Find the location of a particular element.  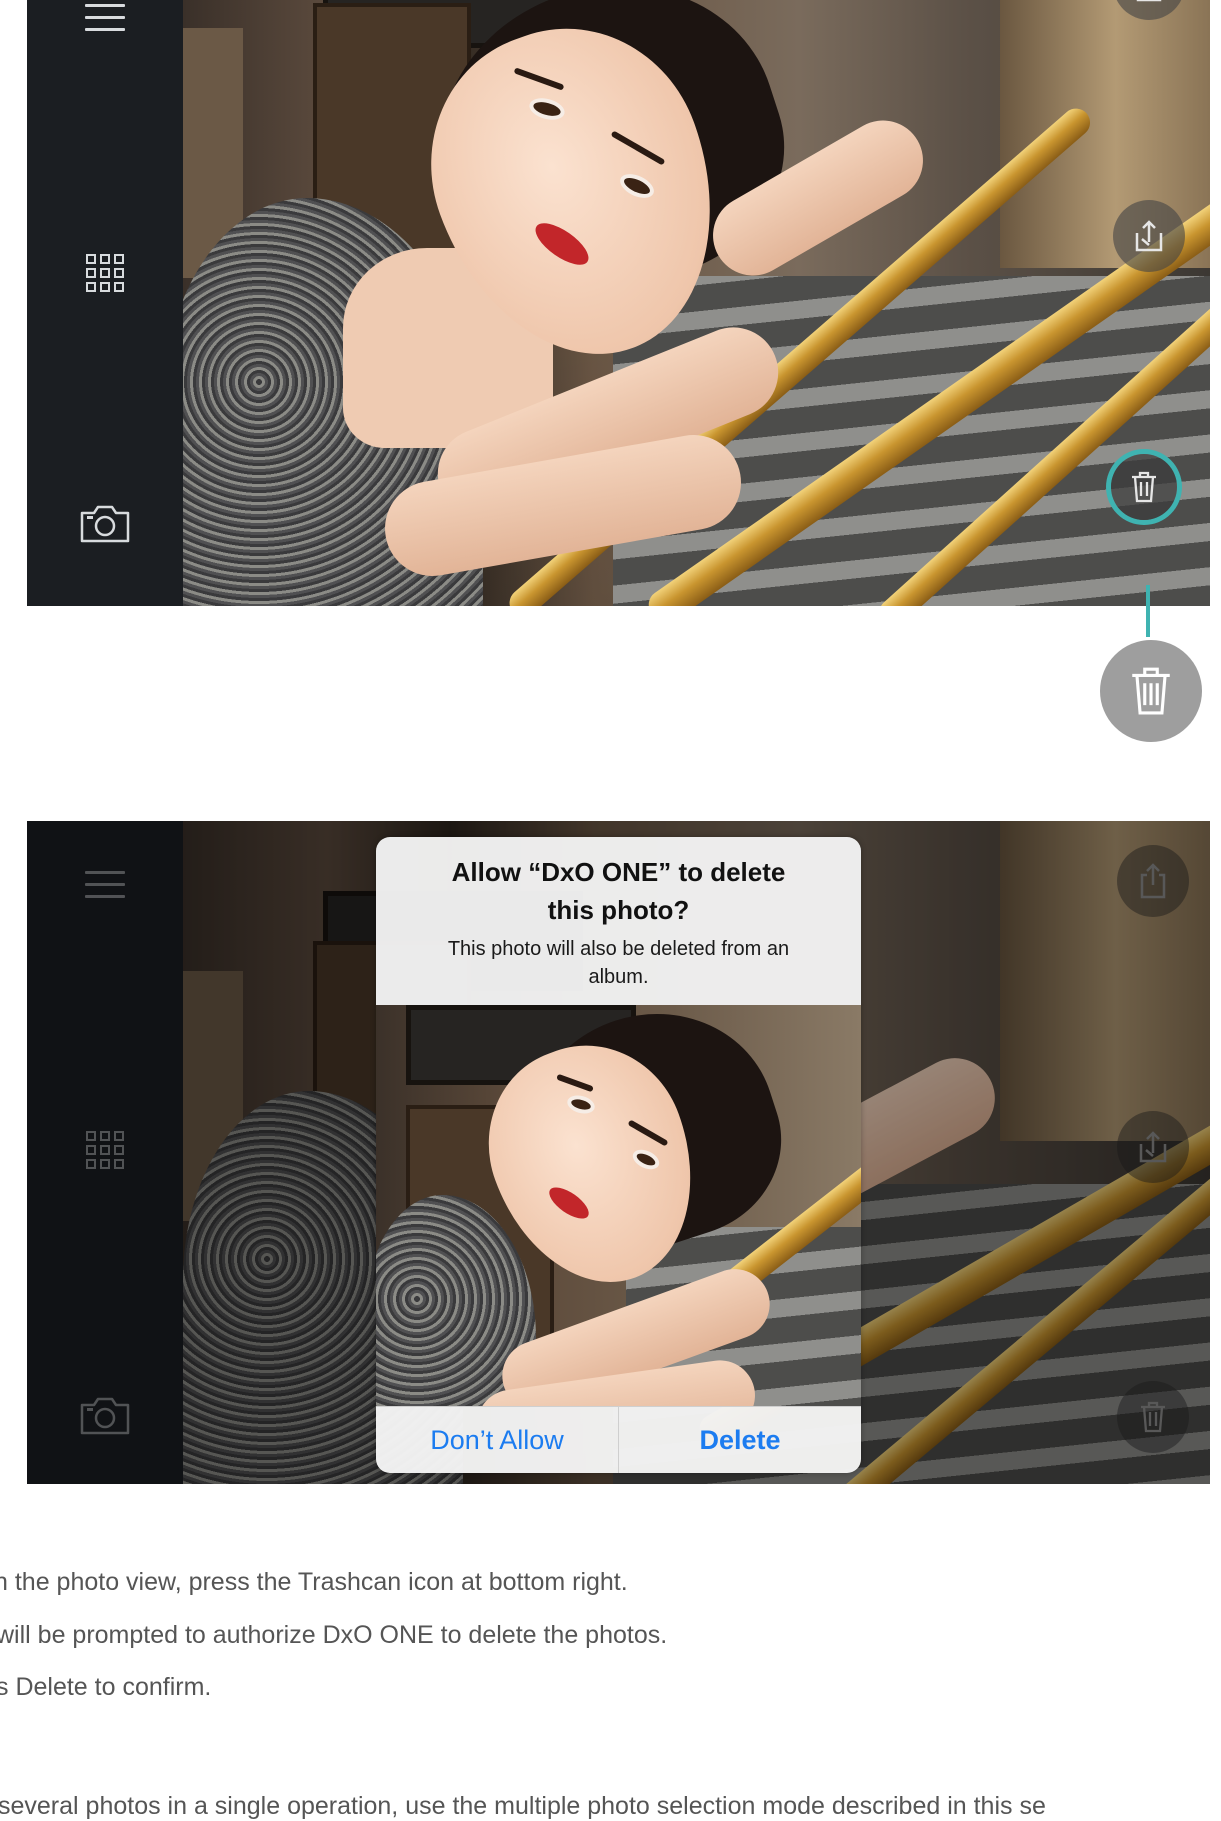

trash-button is located at coordinates (1144, 487).